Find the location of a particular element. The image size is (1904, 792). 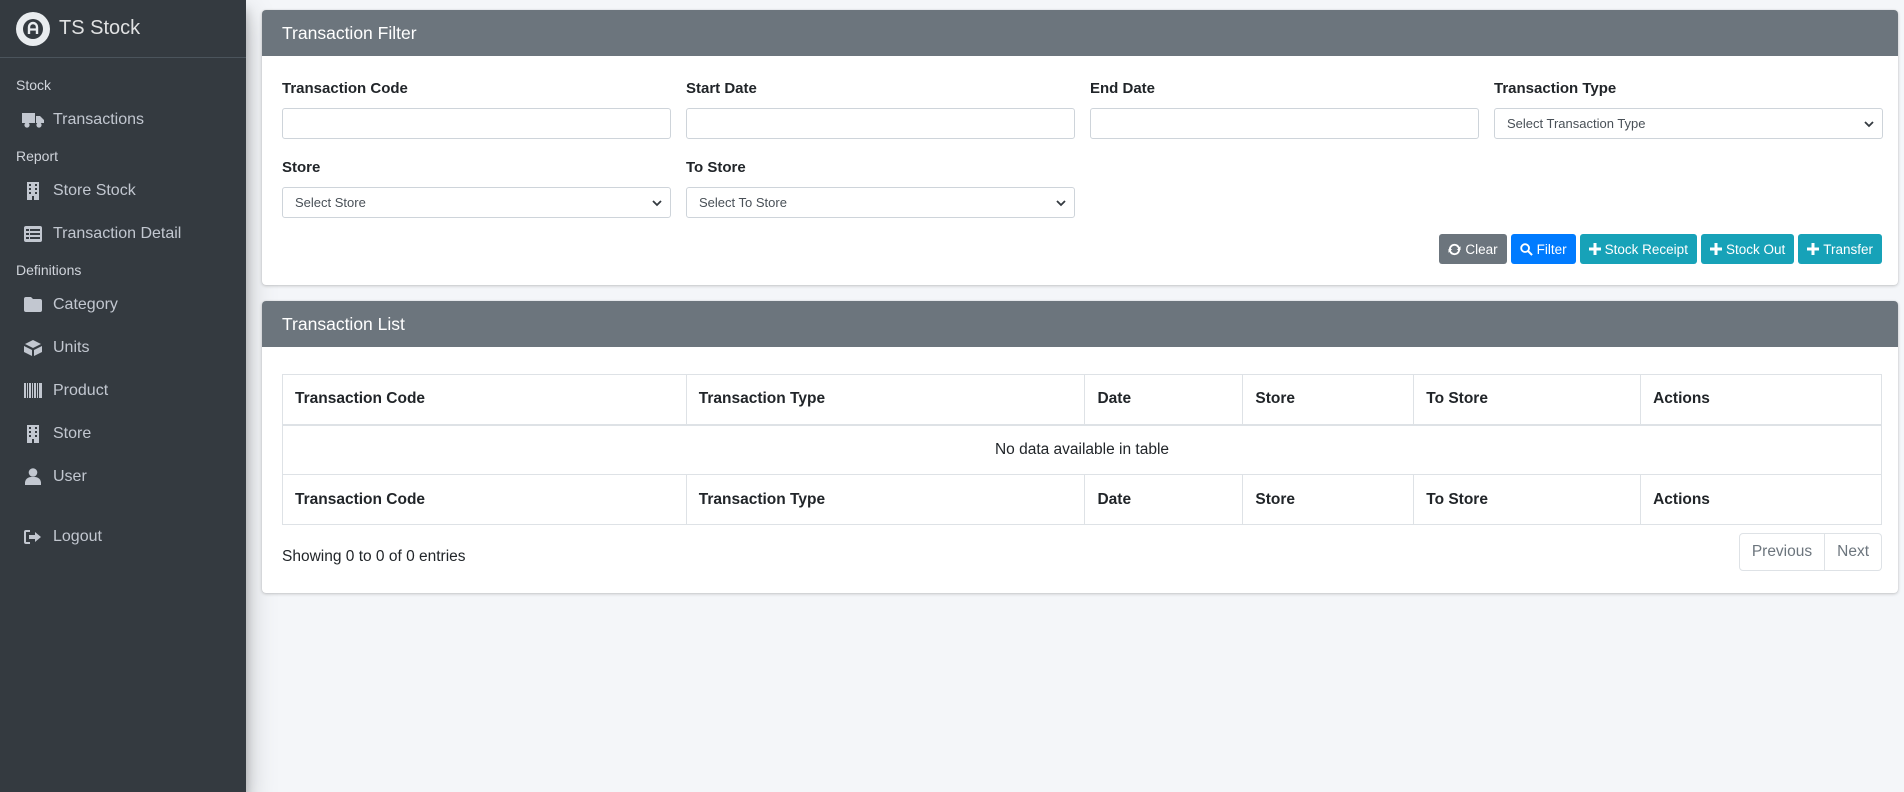

user-icon is located at coordinates (33, 477).